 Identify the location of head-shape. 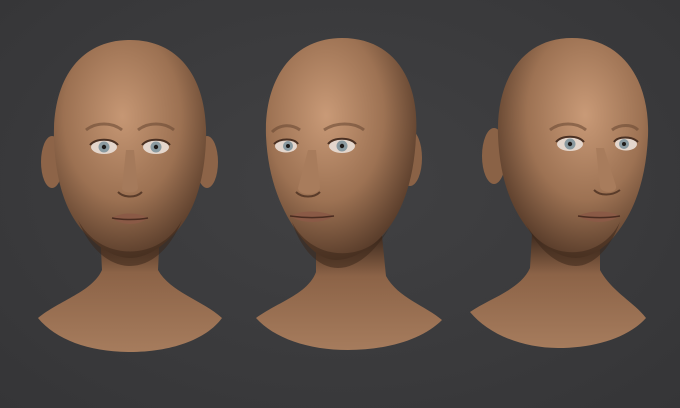
(130, 149).